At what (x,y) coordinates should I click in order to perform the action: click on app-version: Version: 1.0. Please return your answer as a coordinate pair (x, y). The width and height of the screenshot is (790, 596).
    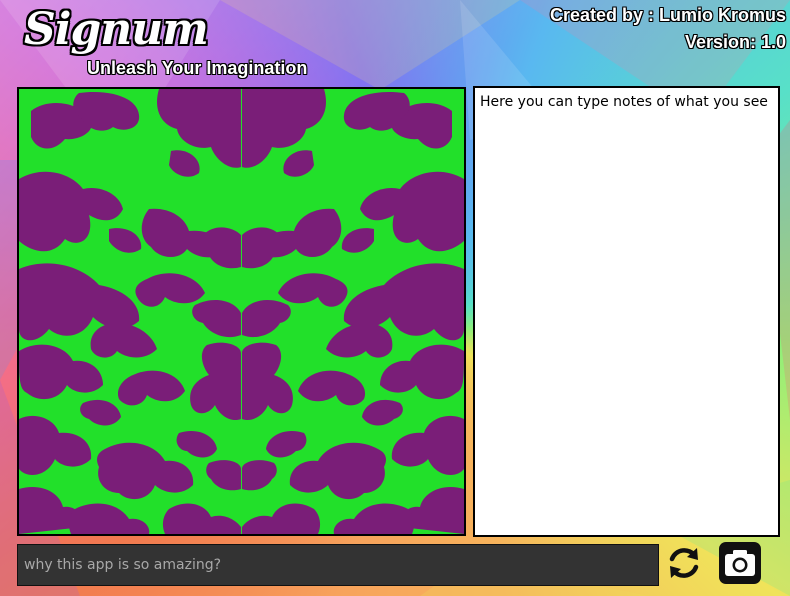
    Looking at the image, I should click on (735, 42).